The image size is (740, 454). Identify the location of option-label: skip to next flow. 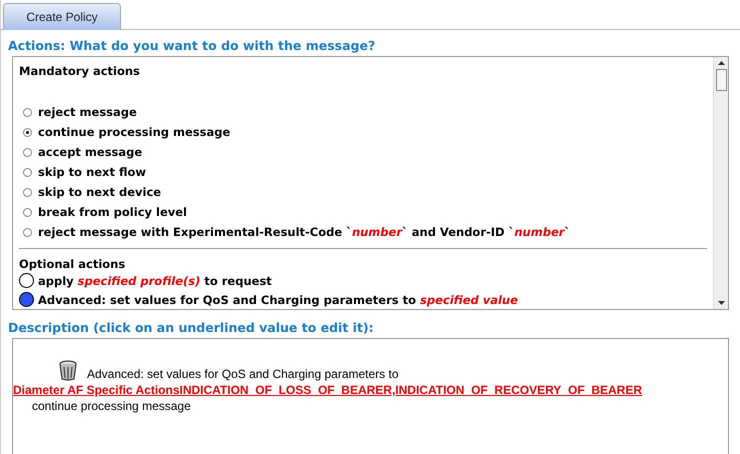
(92, 172).